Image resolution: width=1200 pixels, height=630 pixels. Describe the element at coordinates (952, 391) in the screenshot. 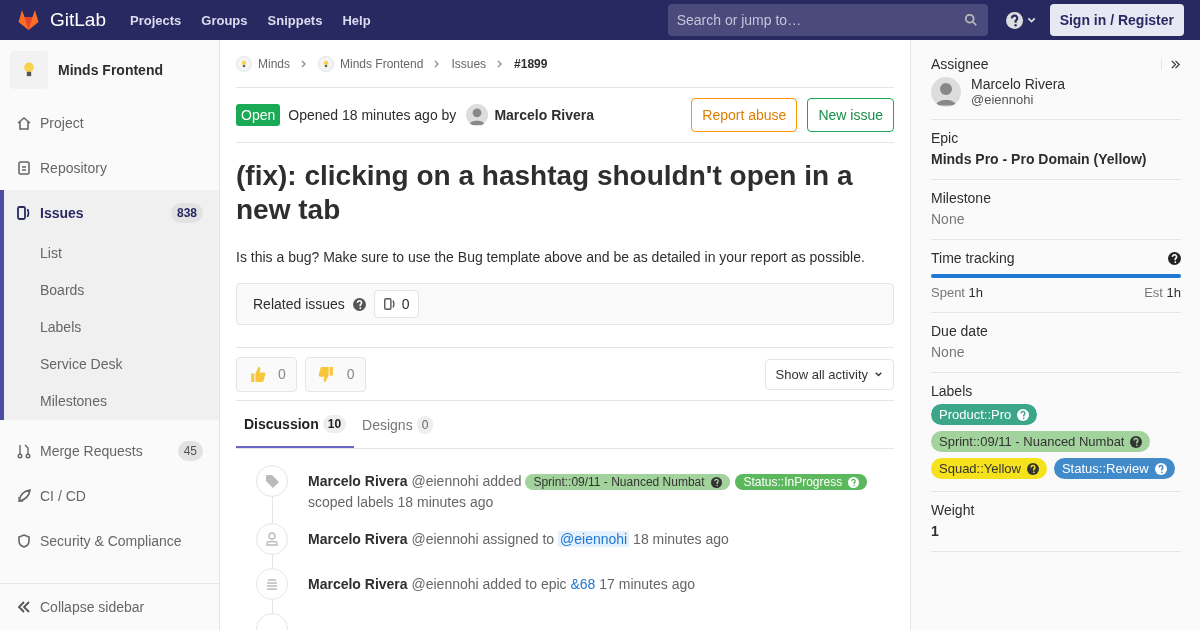

I see `labels-heading: Labels` at that location.